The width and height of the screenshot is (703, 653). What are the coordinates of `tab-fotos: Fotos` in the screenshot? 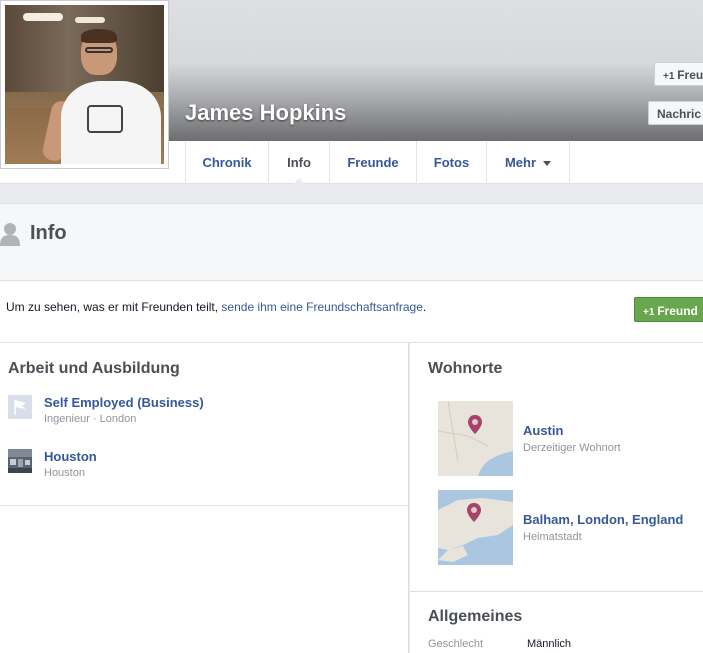 It's located at (451, 162).